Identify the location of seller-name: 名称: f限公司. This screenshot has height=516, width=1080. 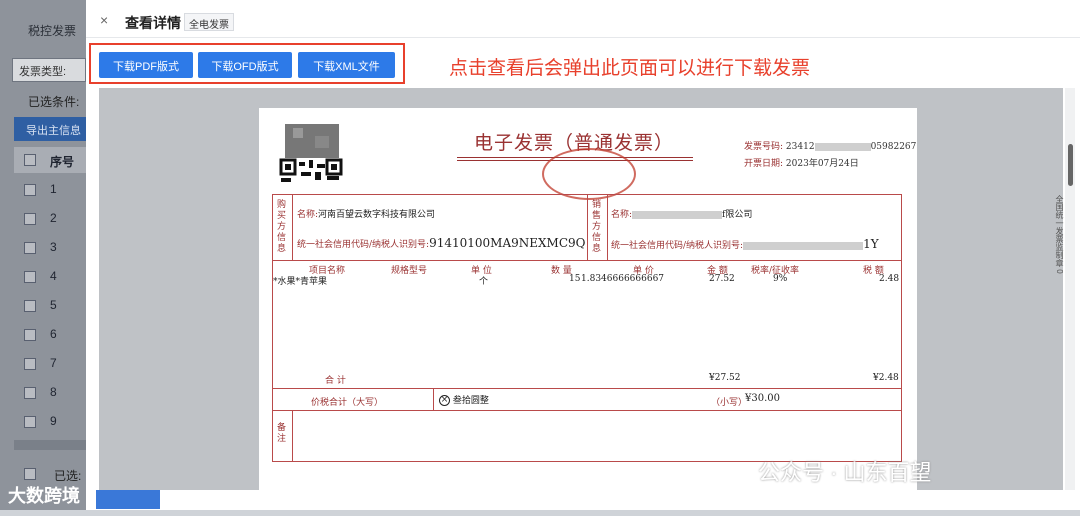
(681, 213).